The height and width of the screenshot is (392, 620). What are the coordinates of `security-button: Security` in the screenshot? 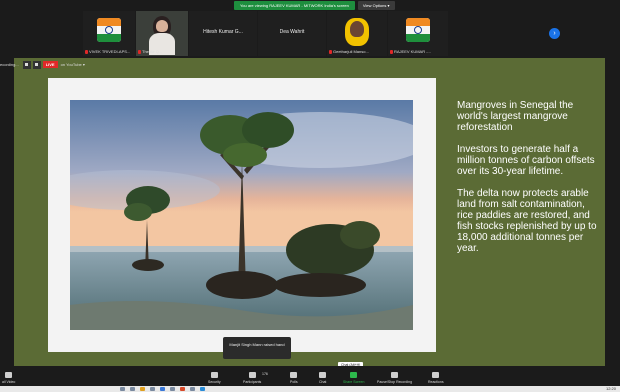 It's located at (214, 376).